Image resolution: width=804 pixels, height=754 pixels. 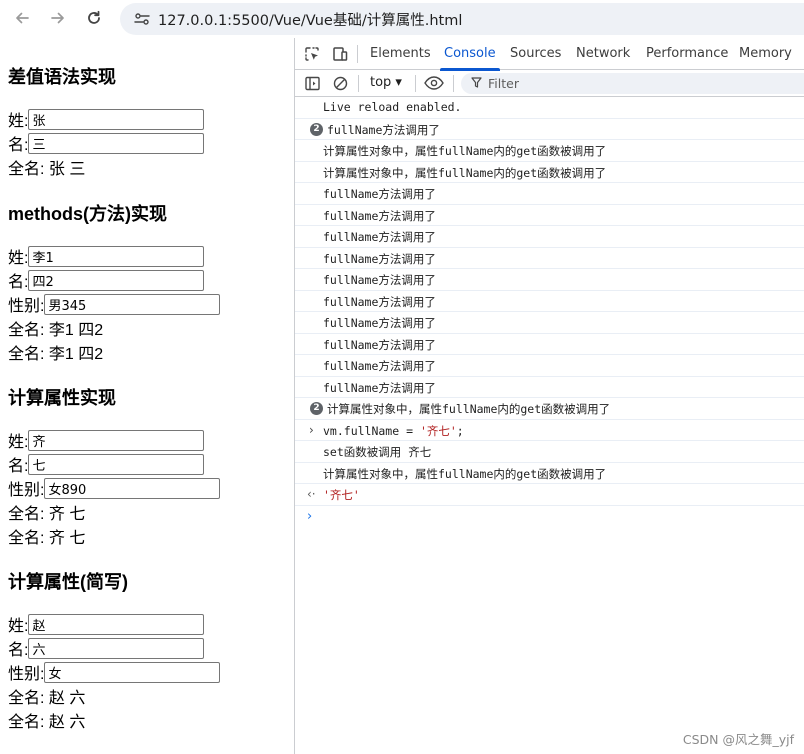 I want to click on section: 计算属性实现姓: 名: 性别: 全名: 齐 七全名: 齐 七, so click(x=114, y=467).